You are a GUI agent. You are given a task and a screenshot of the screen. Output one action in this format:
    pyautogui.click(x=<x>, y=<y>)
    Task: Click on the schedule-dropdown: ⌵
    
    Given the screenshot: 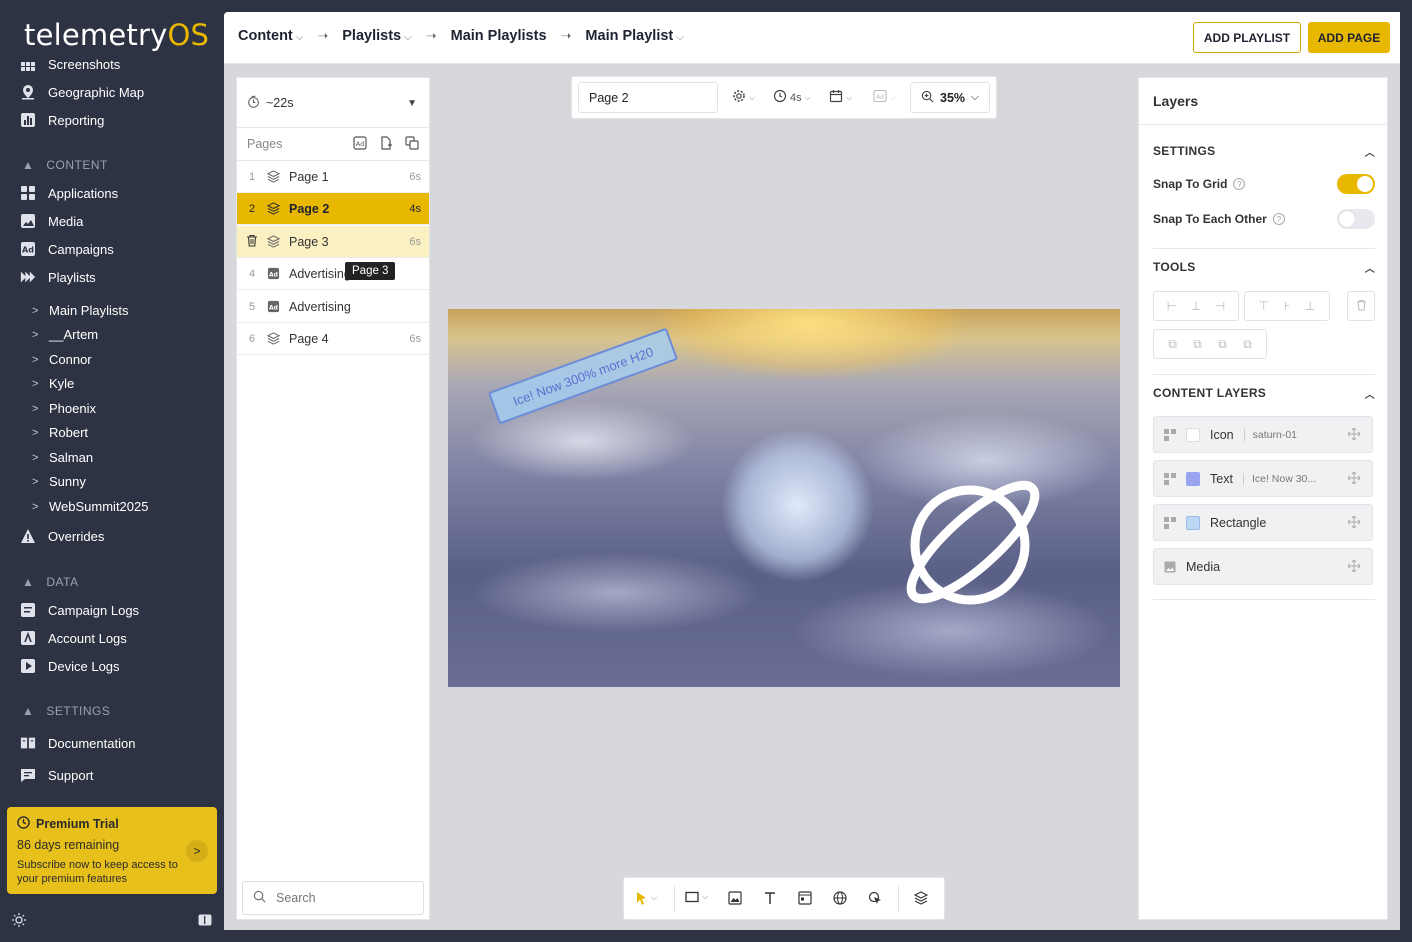 What is the action you would take?
    pyautogui.click(x=840, y=97)
    